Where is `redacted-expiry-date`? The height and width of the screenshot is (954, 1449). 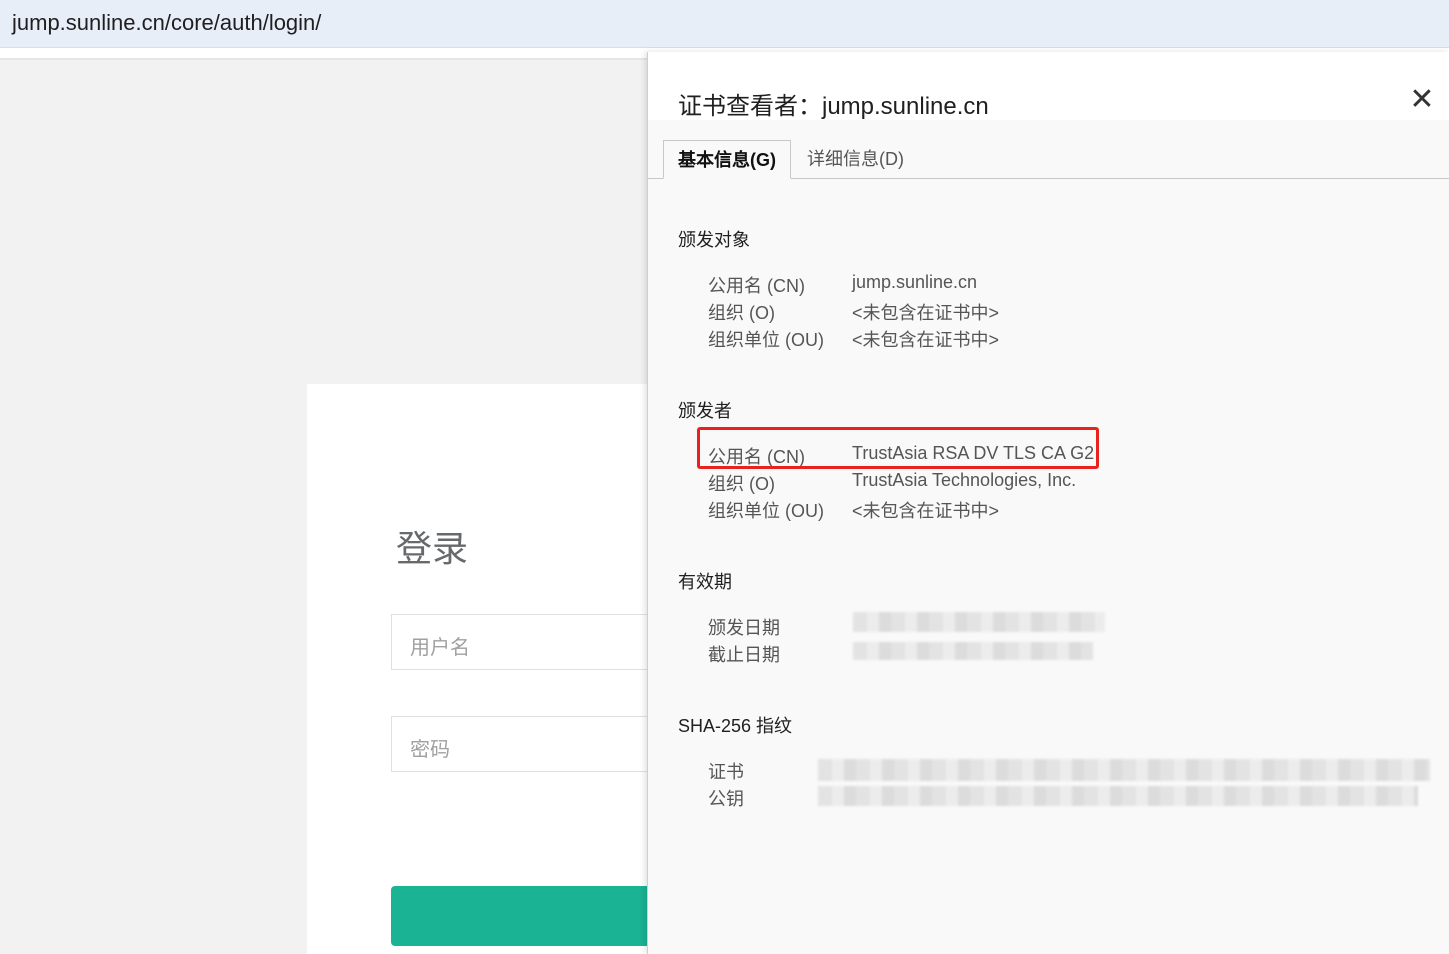
redacted-expiry-date is located at coordinates (973, 651).